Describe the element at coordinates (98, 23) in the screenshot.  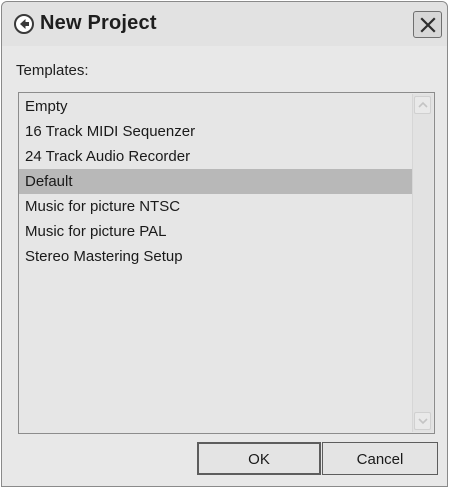
I see `dialog-title: New Project` at that location.